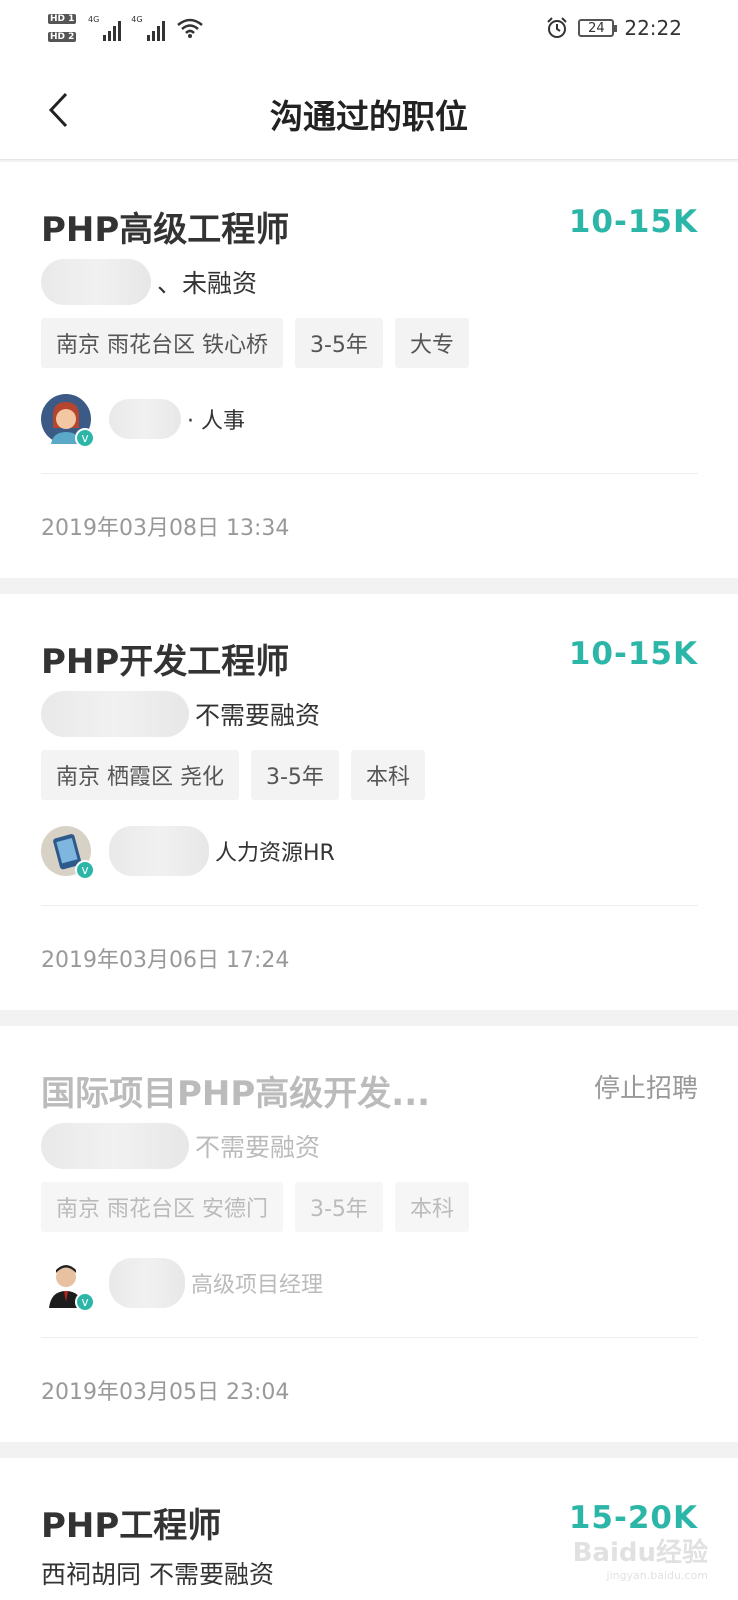 The height and width of the screenshot is (1600, 738). What do you see at coordinates (557, 27) in the screenshot?
I see `alarm-icon` at bounding box center [557, 27].